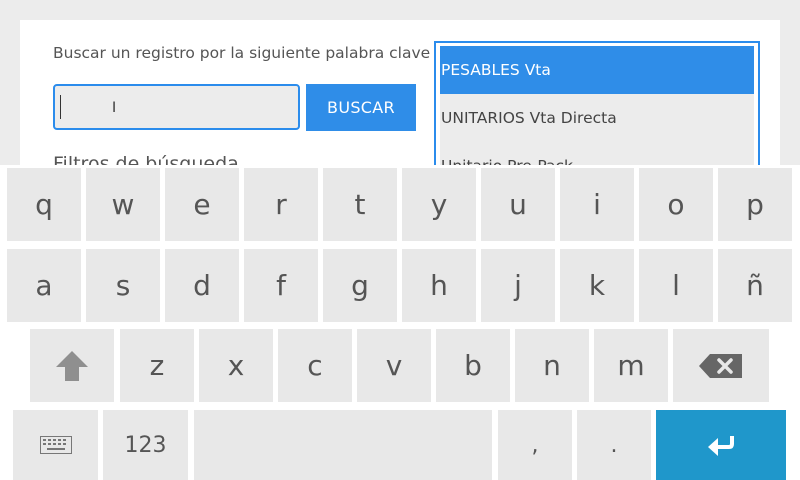  Describe the element at coordinates (315, 365) in the screenshot. I see `key-c: c` at that location.